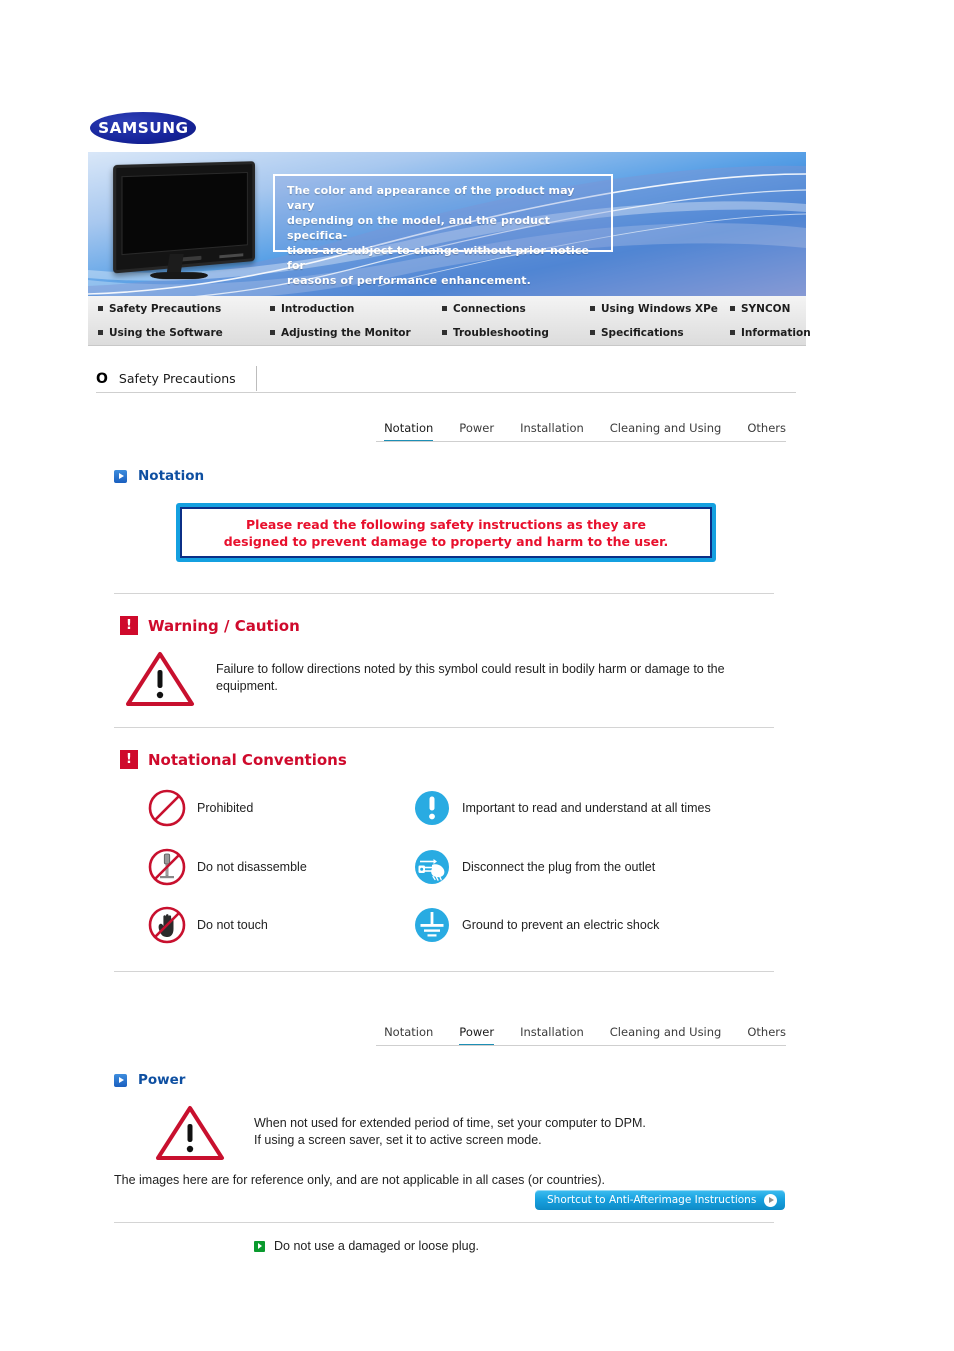  I want to click on convention-prohibited: Prohibited, so click(199, 808).